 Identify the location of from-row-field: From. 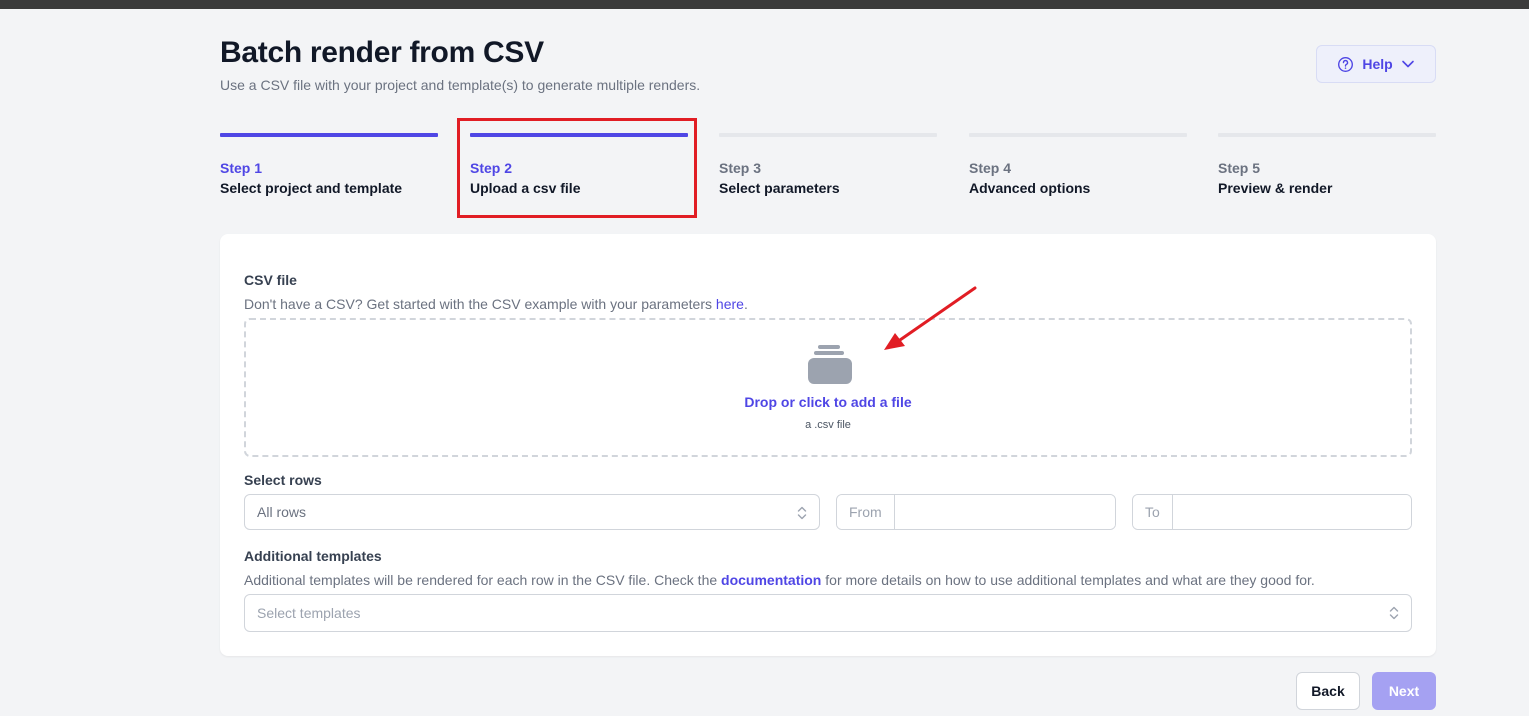
(976, 512).